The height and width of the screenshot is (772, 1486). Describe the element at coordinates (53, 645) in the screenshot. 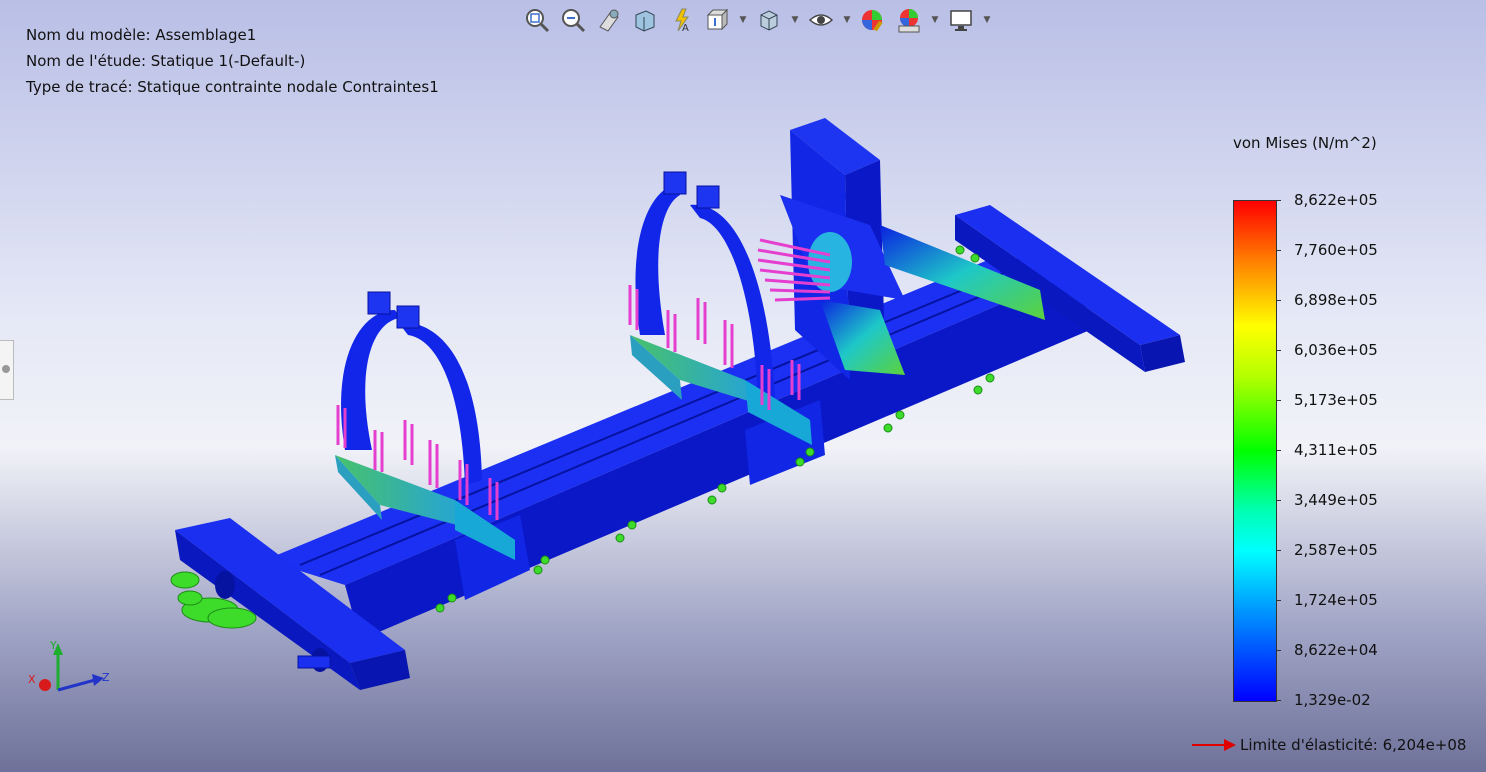

I see `axis-y-label: Y` at that location.